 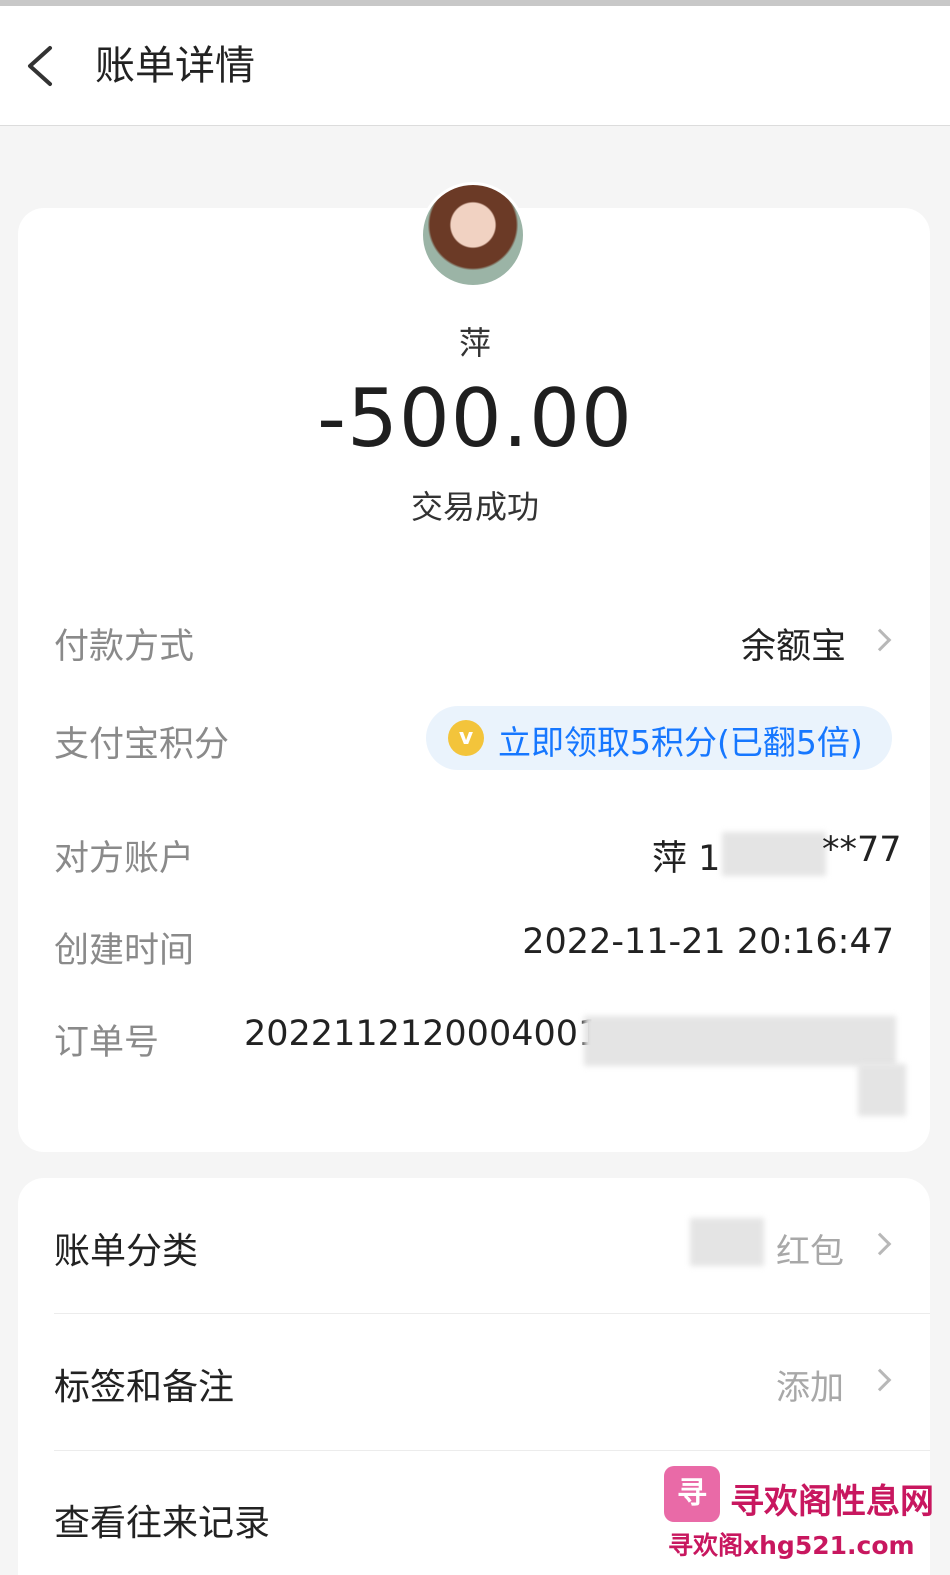 What do you see at coordinates (107, 1043) in the screenshot?
I see `order-number-label: 订单号` at bounding box center [107, 1043].